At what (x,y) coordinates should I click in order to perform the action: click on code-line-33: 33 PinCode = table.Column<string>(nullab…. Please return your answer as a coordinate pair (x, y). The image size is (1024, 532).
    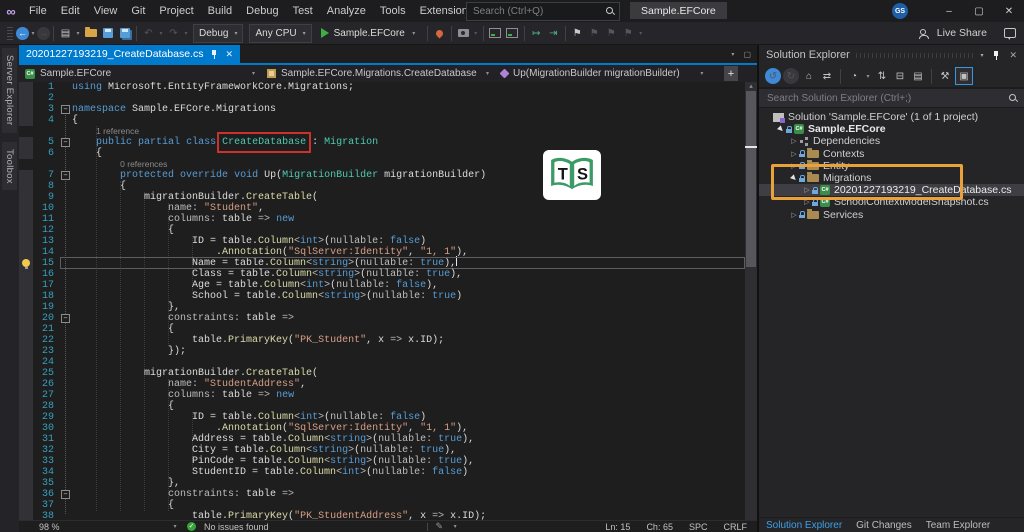
    Looking at the image, I should click on (388, 461).